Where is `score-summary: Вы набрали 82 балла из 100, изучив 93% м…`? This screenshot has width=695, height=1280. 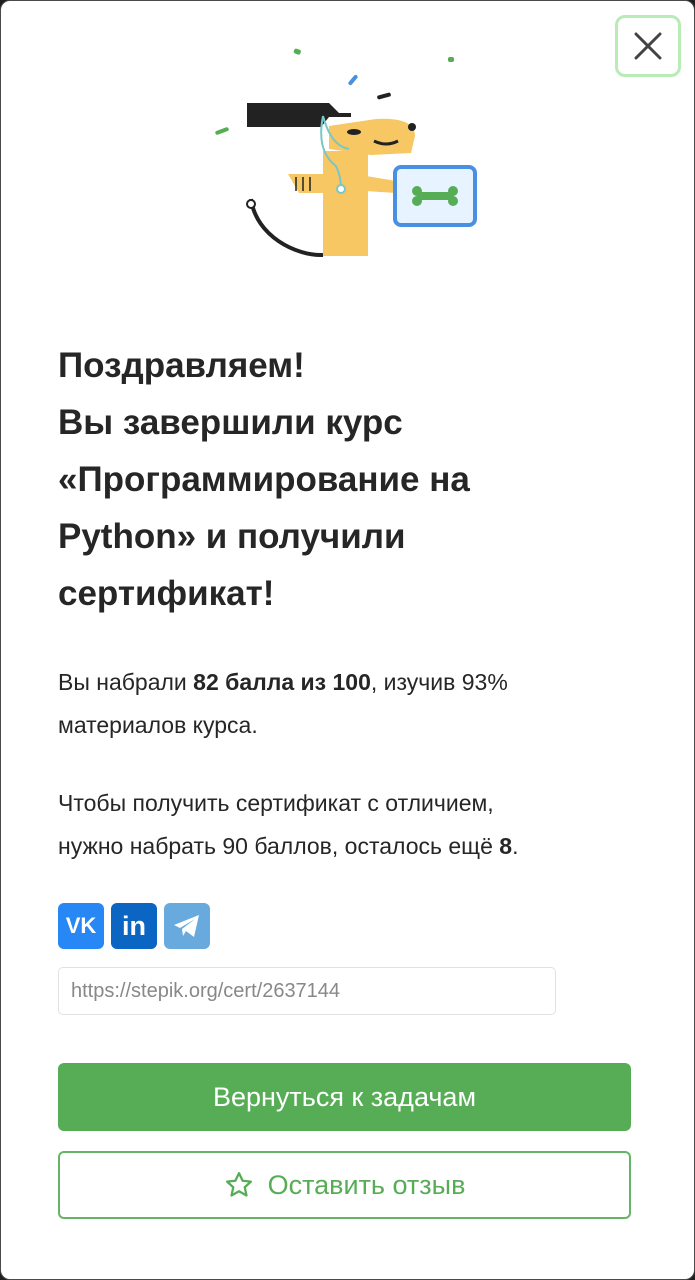
score-summary: Вы набрали 82 балла из 100, изучив 93% м… is located at coordinates (358, 704).